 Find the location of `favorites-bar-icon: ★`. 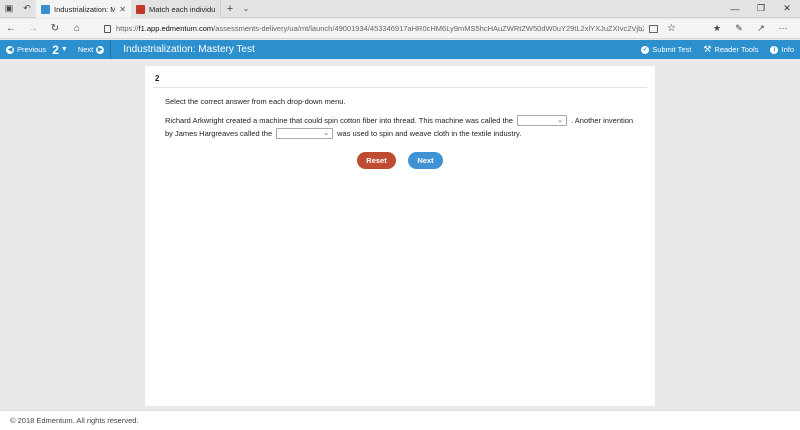

favorites-bar-icon: ★ is located at coordinates (717, 28).